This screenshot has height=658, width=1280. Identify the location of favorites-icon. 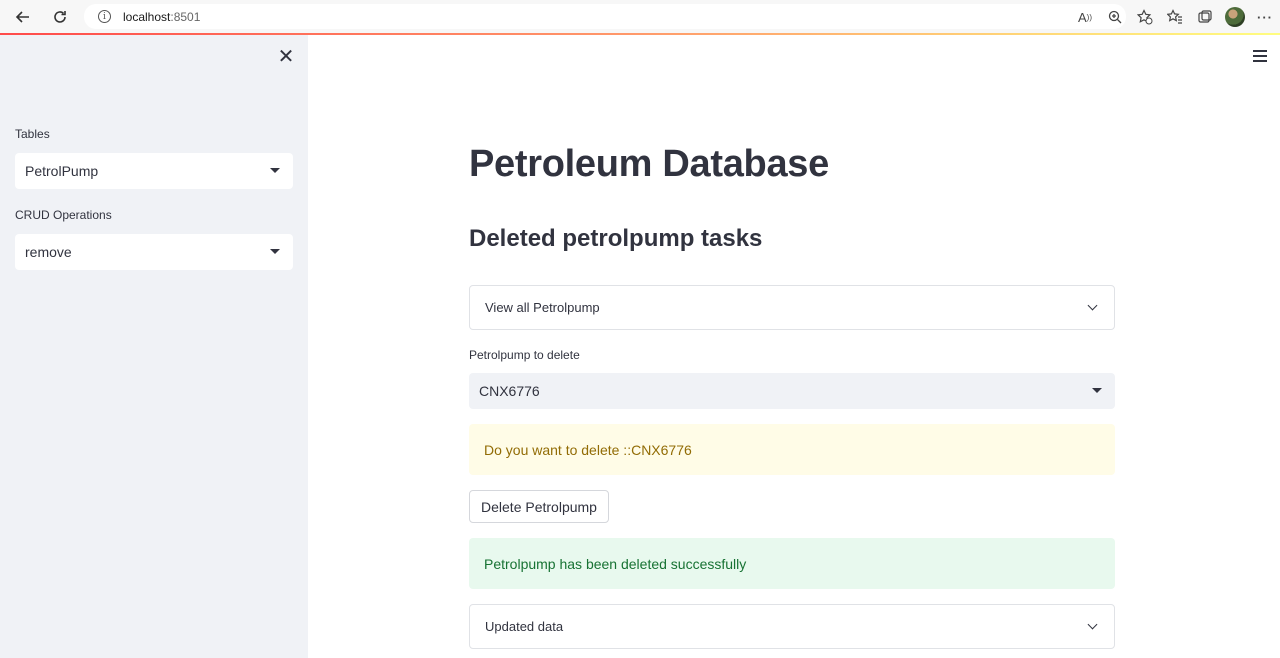
(1175, 17).